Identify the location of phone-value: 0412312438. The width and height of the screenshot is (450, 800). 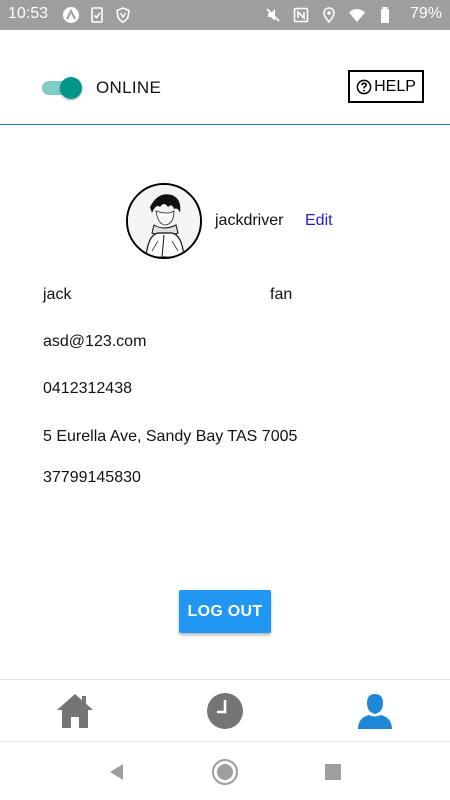
(87, 388).